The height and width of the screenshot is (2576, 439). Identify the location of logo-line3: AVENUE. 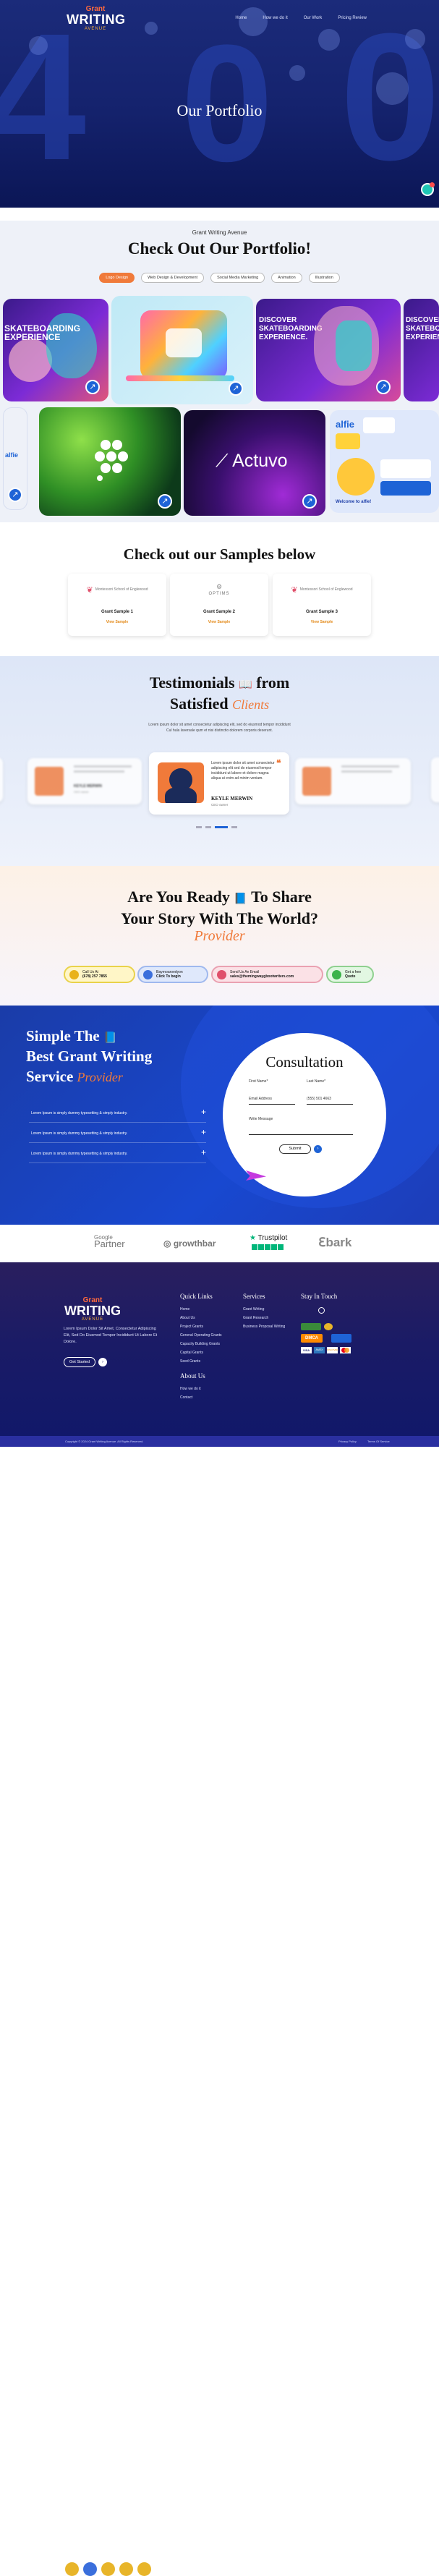
(95, 29).